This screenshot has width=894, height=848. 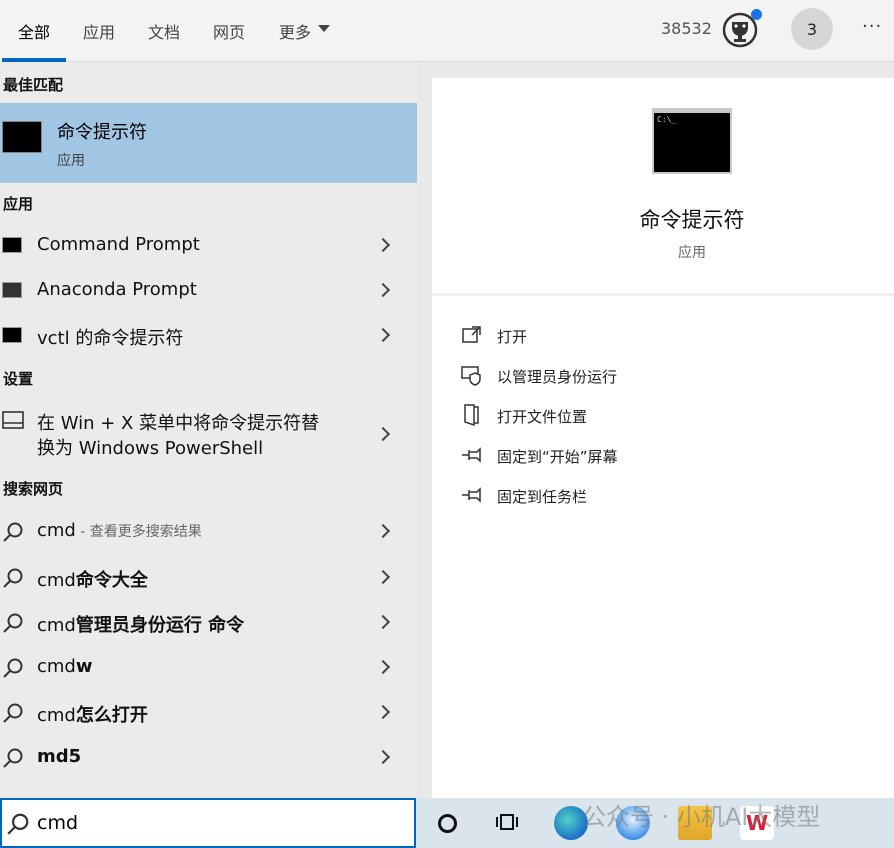 I want to click on app-item-label: Anaconda Prompt, so click(x=117, y=289).